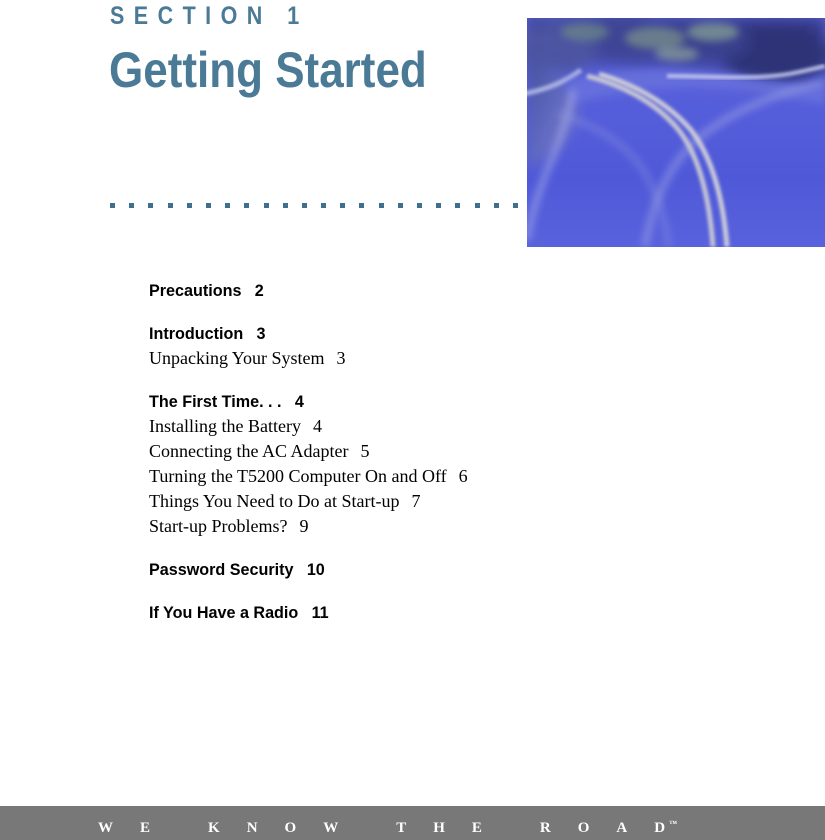  What do you see at coordinates (299, 401) in the screenshot?
I see `toc-heading-page: 4` at bounding box center [299, 401].